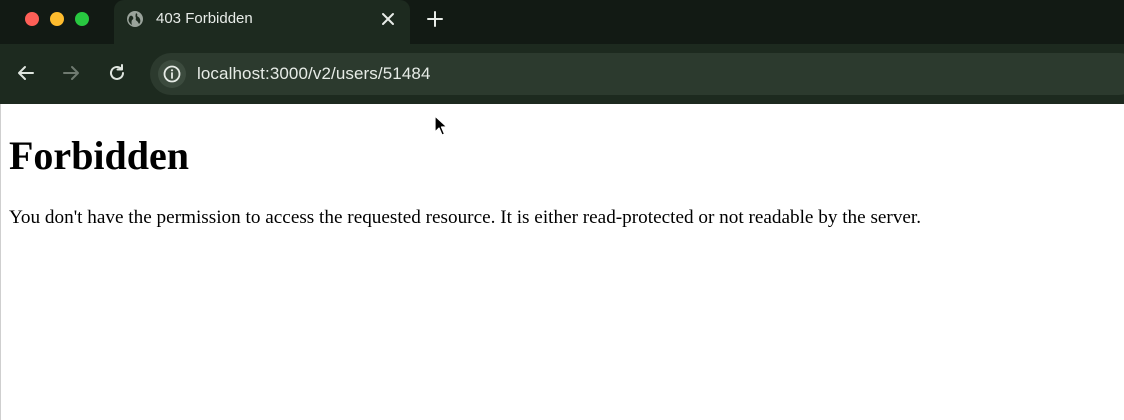 Image resolution: width=1124 pixels, height=420 pixels. Describe the element at coordinates (637, 74) in the screenshot. I see `address-bar: localhost:3000/v2/users/51484` at that location.